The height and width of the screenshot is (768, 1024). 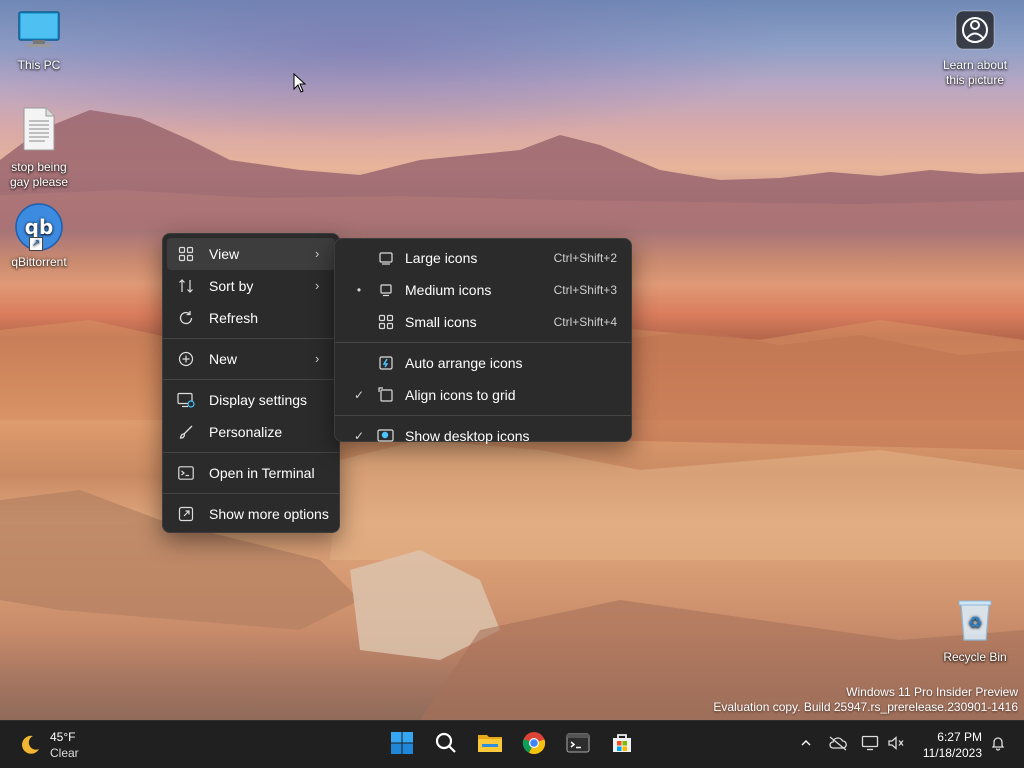 What do you see at coordinates (39, 131) in the screenshot?
I see `text-file-icon` at bounding box center [39, 131].